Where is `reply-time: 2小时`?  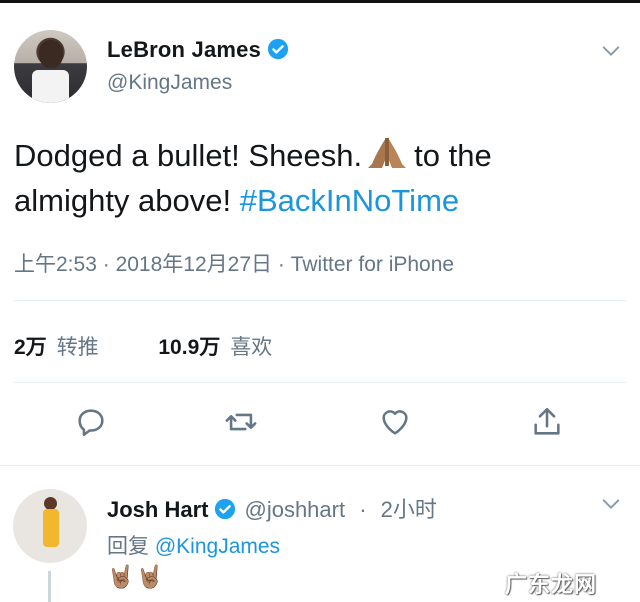
reply-time: 2小时 is located at coordinates (409, 509).